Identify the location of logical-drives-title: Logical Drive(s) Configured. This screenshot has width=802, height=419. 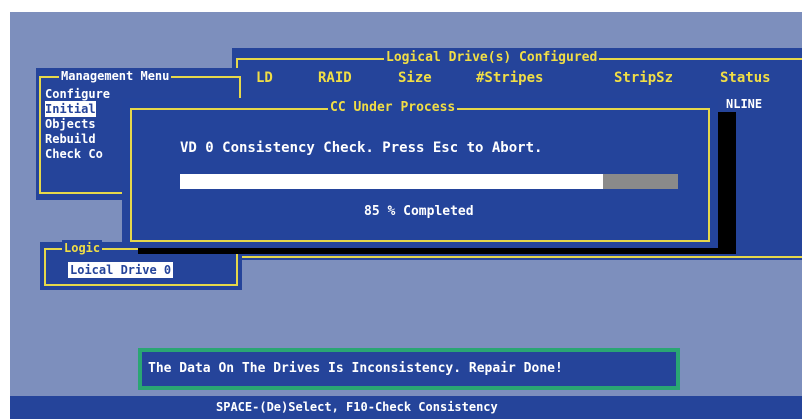
(492, 58).